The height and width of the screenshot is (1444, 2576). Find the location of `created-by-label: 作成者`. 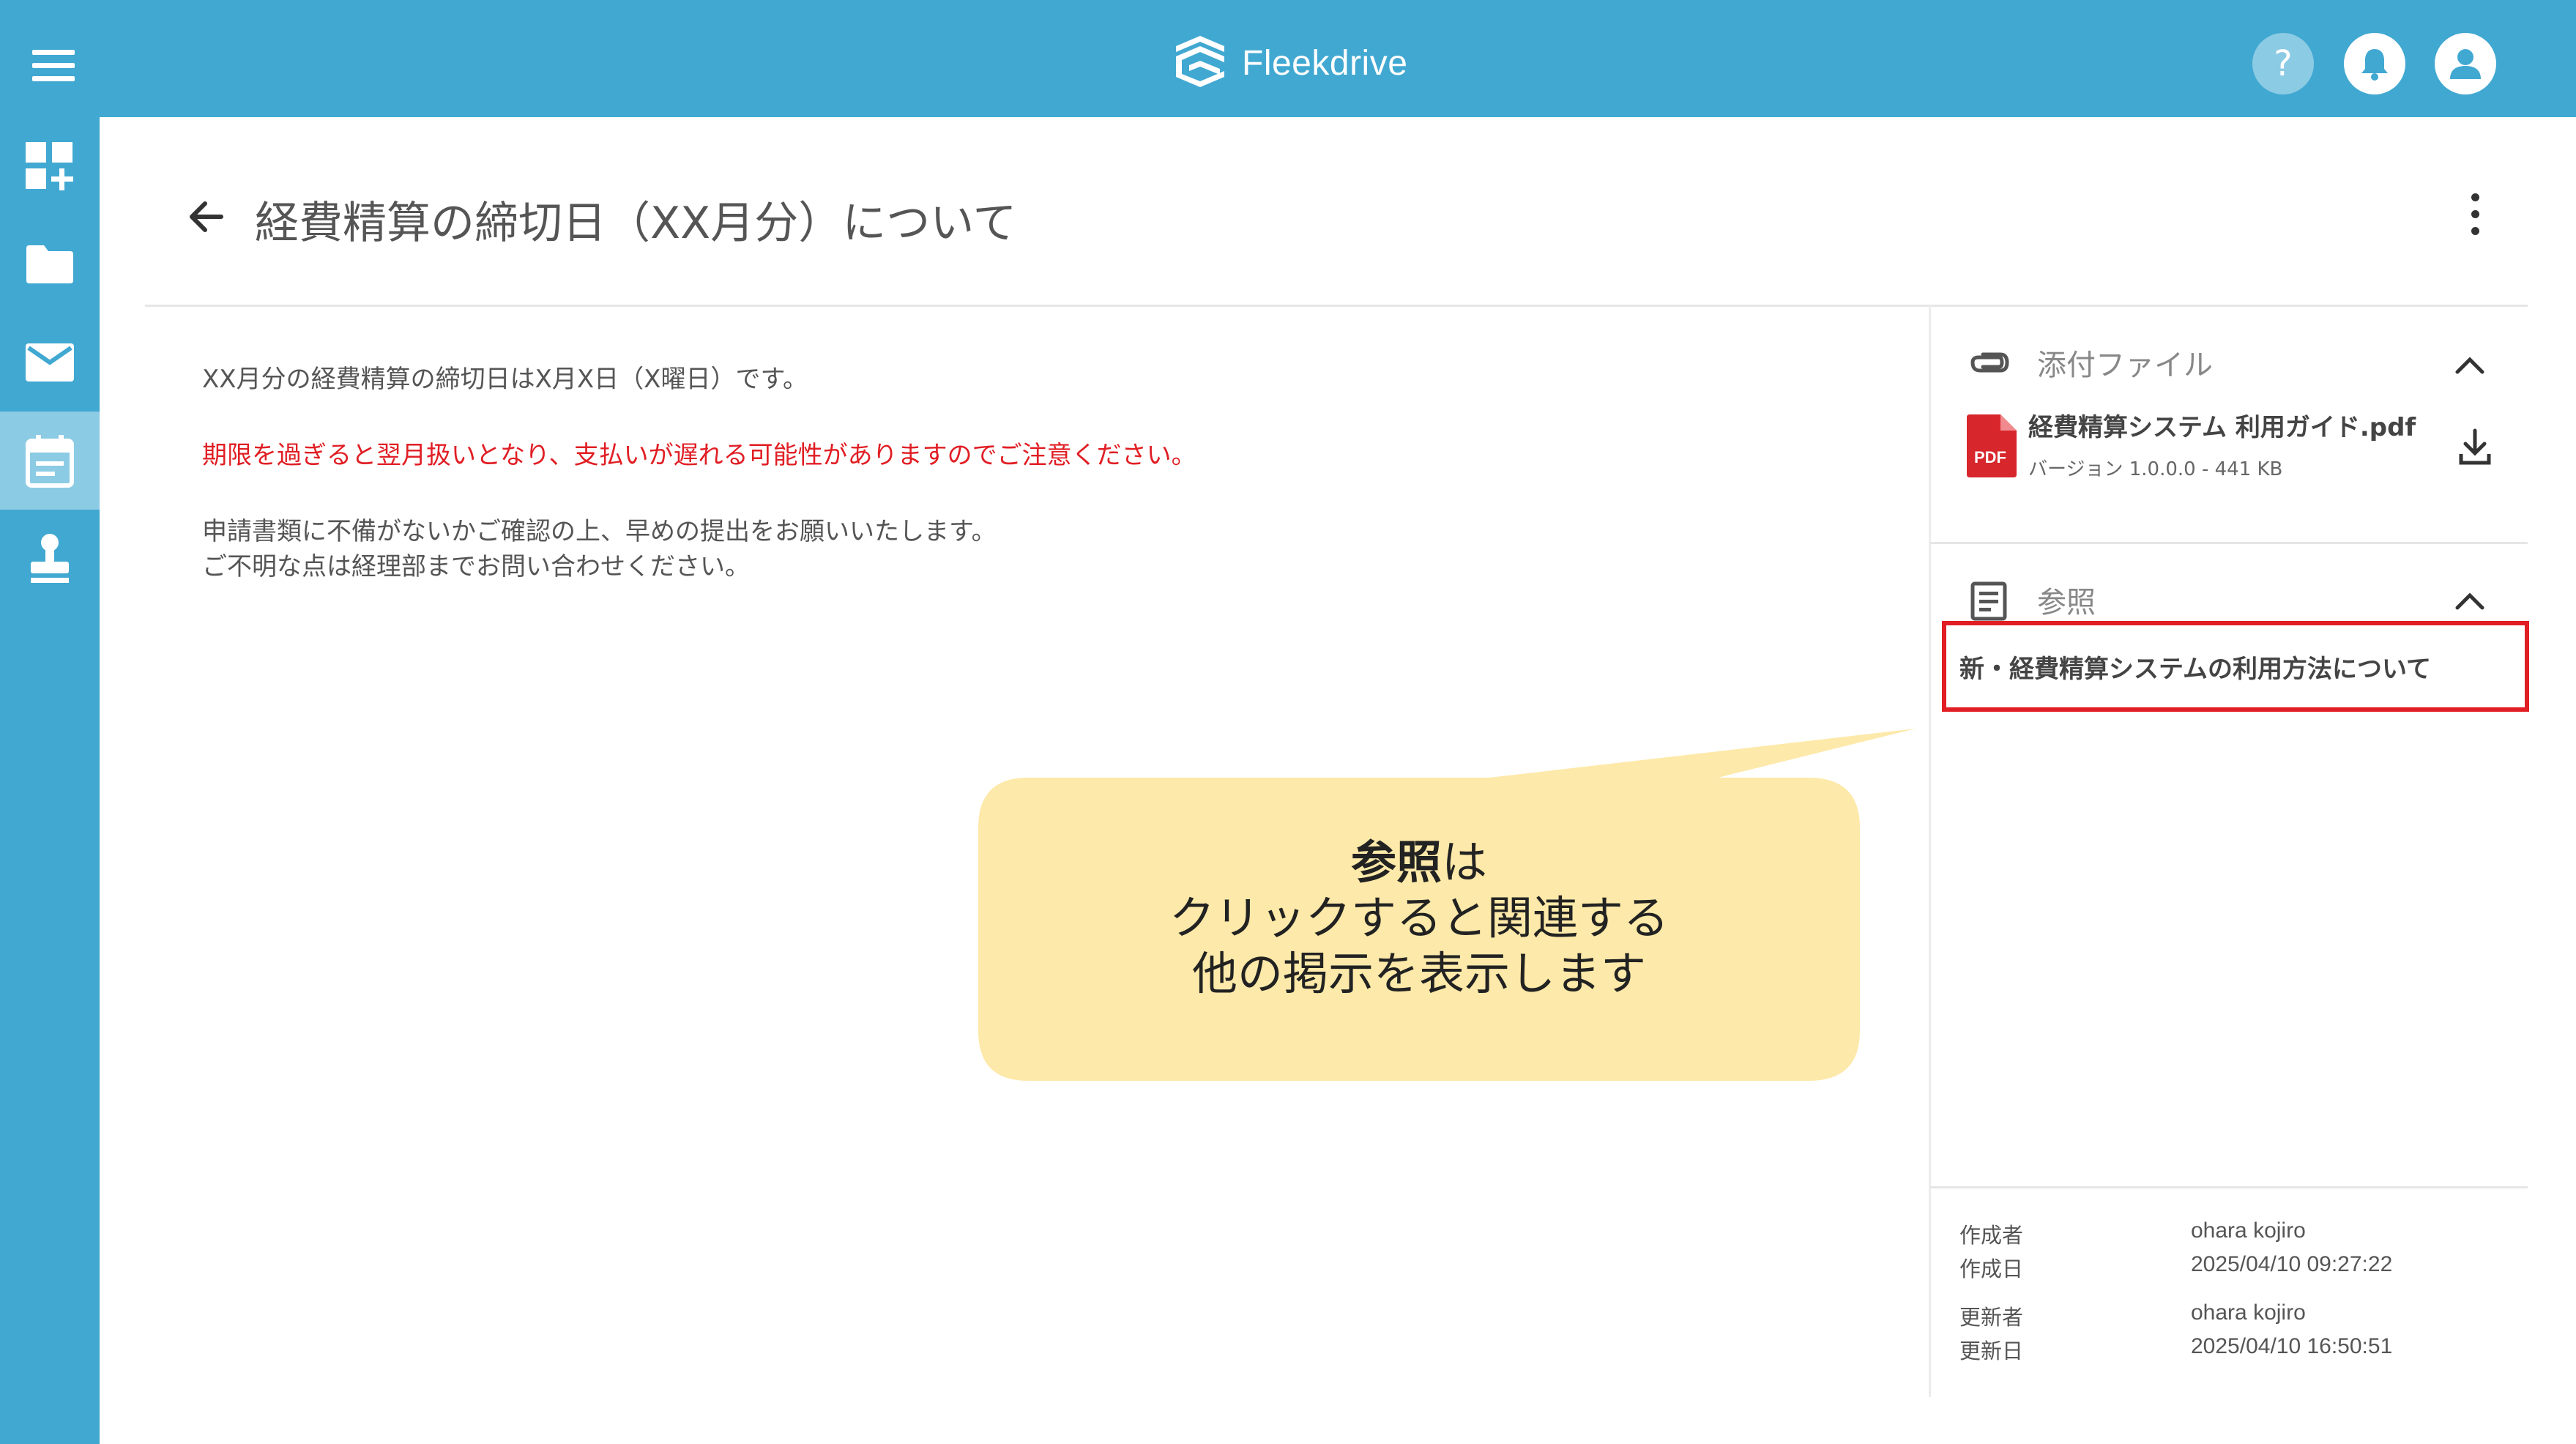

created-by-label: 作成者 is located at coordinates (1991, 1235).